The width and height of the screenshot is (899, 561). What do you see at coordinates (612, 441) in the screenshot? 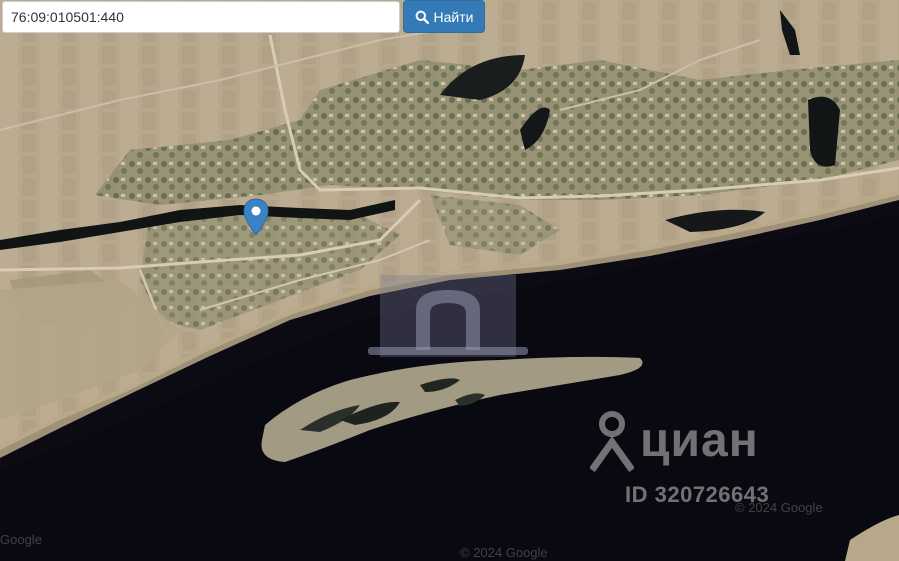
I see `cian-person-icon` at bounding box center [612, 441].